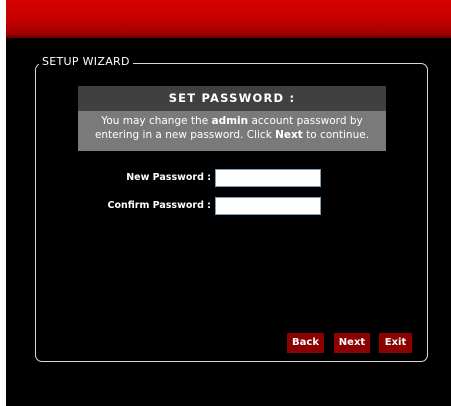 This screenshot has height=406, width=451. I want to click on new-password-input, so click(268, 178).